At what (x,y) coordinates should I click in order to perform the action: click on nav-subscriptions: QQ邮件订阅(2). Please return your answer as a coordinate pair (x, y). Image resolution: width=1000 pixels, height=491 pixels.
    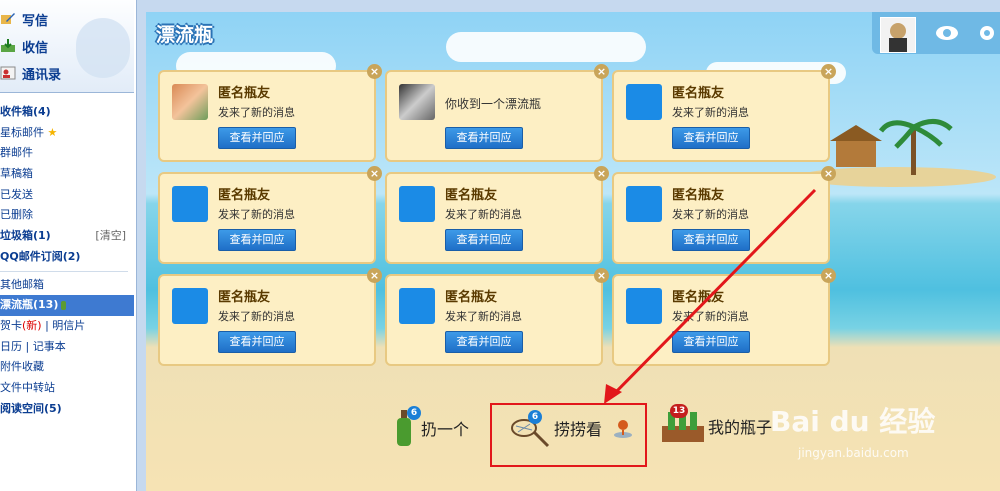
    Looking at the image, I should click on (67, 257).